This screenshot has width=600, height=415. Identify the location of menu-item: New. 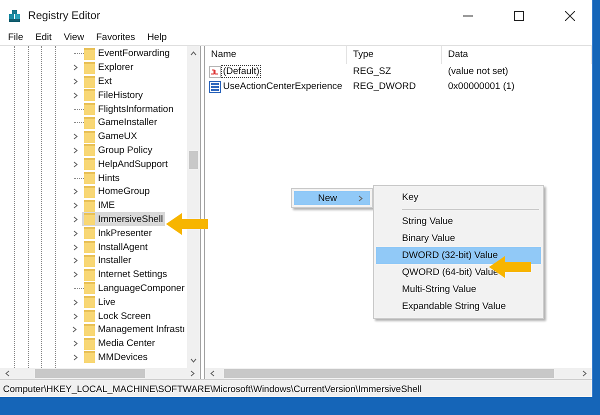
(332, 198).